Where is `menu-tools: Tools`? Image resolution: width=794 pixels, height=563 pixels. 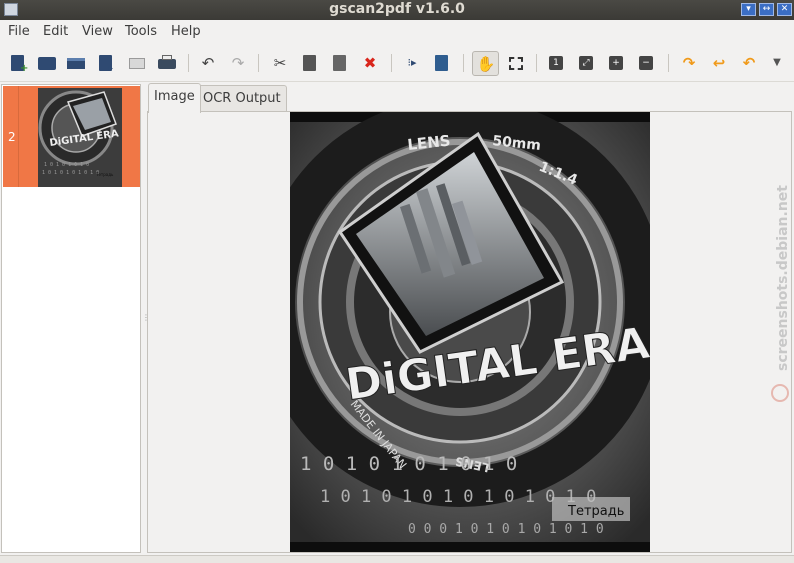 menu-tools: Tools is located at coordinates (141, 31).